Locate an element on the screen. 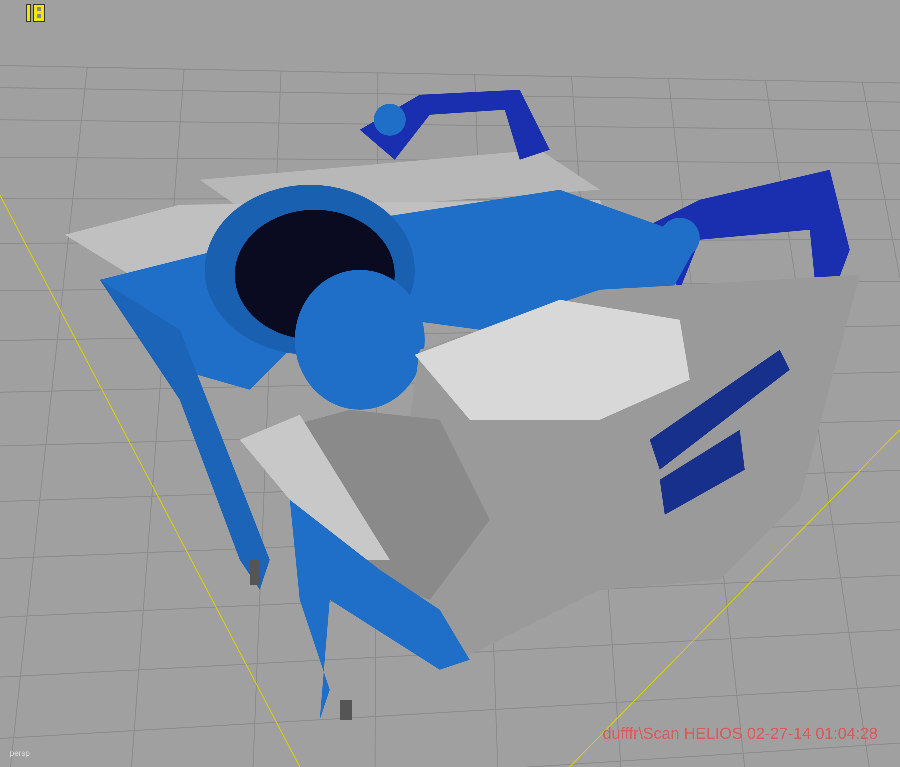  camera-label: persp is located at coordinates (20, 753).